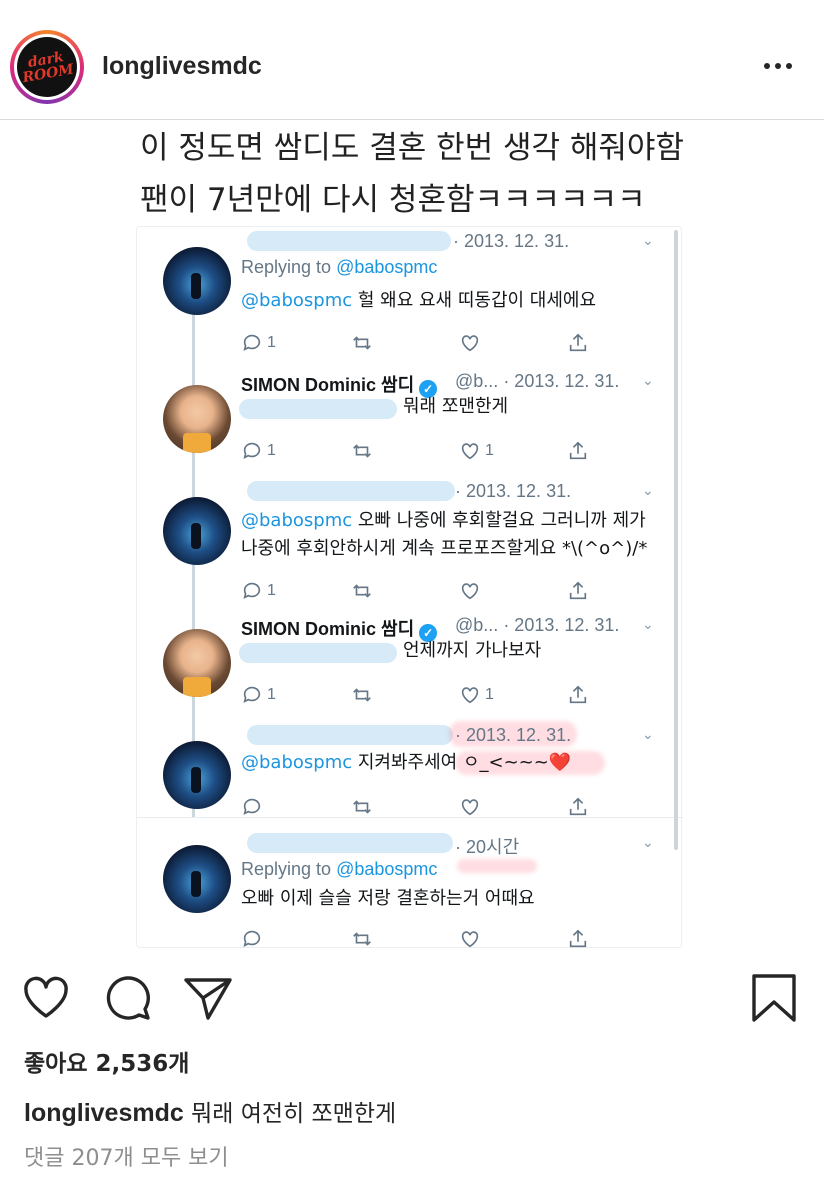 This screenshot has height=1178, width=824. What do you see at coordinates (182, 66) in the screenshot?
I see `username-link: longlivesmdc` at bounding box center [182, 66].